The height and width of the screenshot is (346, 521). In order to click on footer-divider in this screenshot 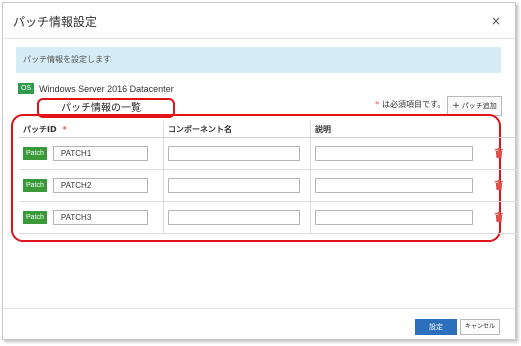, I will do `click(259, 308)`.